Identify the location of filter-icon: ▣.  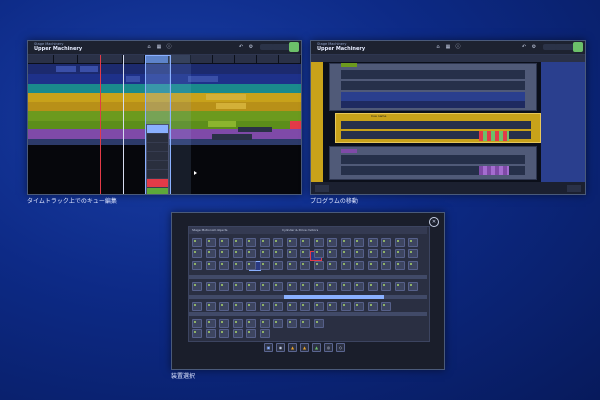
(268, 347).